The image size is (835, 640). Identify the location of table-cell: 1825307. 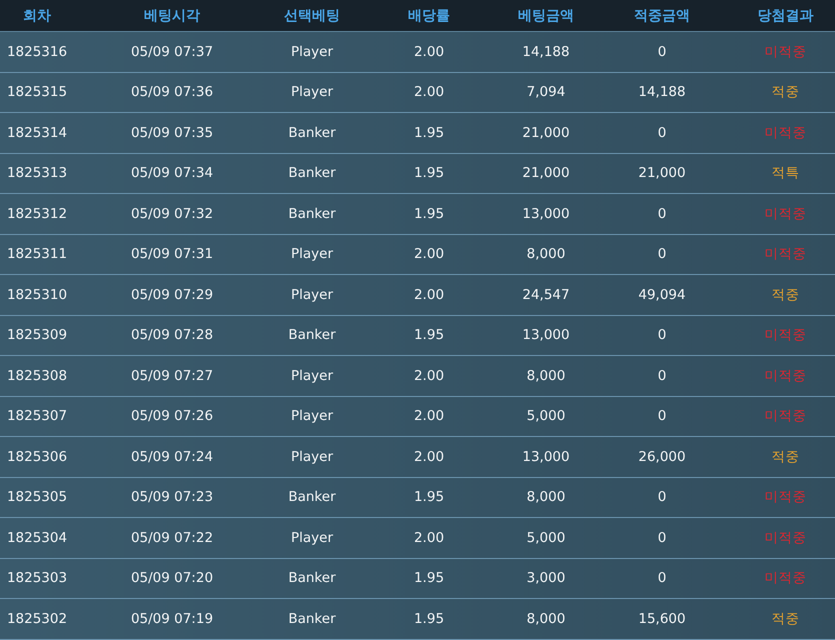
(37, 416).